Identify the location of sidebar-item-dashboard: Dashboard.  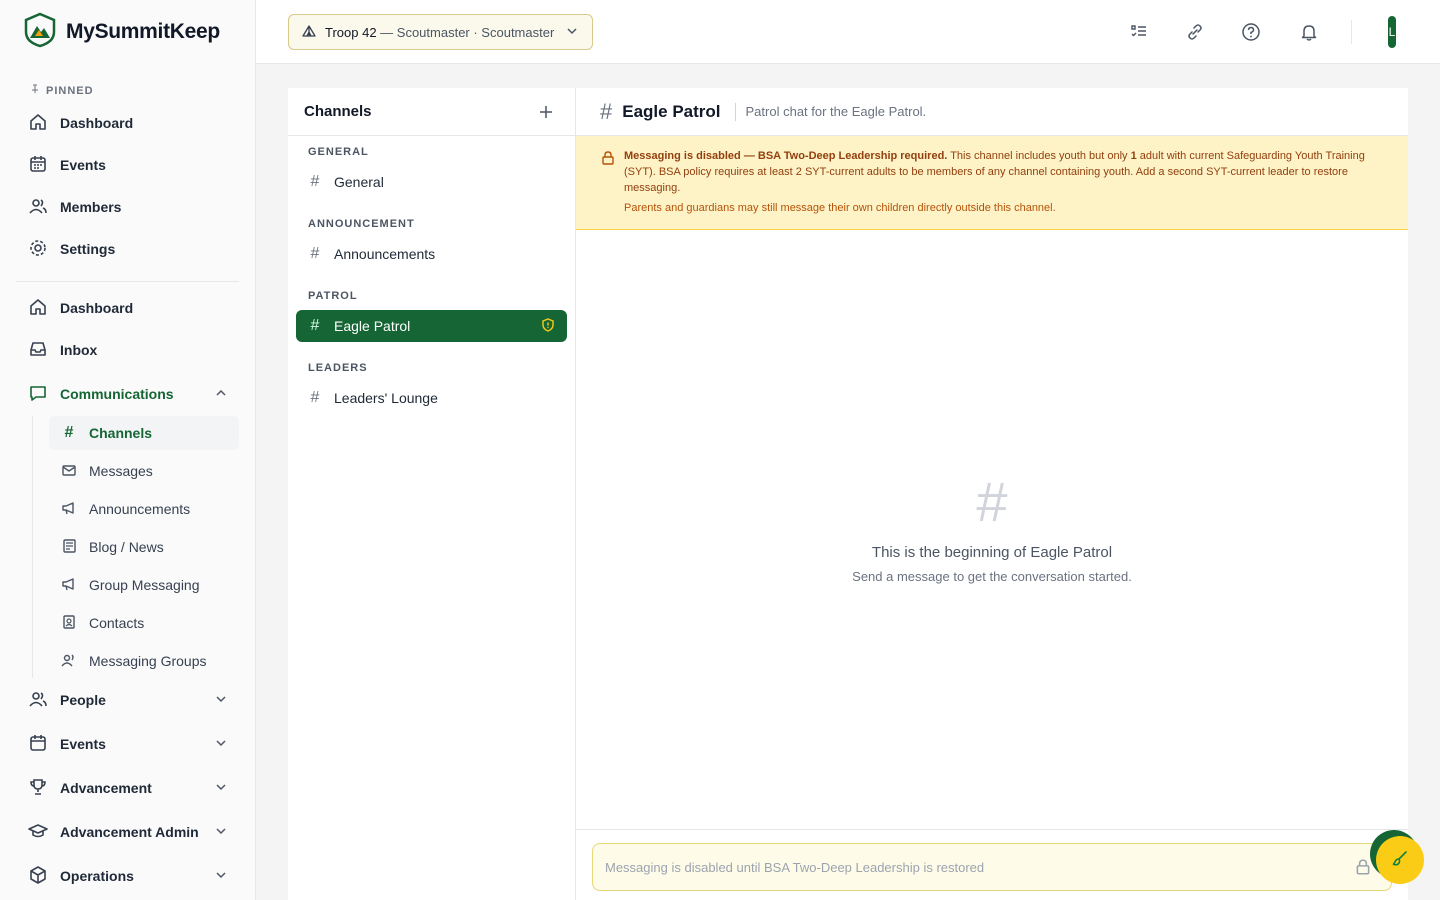
(127, 308).